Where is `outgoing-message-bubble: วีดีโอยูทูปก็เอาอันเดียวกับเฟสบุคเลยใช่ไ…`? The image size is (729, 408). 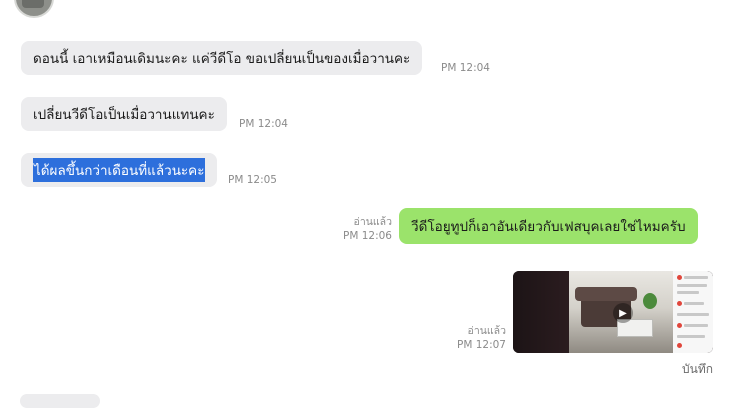
outgoing-message-bubble: วีดีโอยูทูปก็เอาอันเดียวกับเฟสบุคเลยใช่ไ… is located at coordinates (548, 226).